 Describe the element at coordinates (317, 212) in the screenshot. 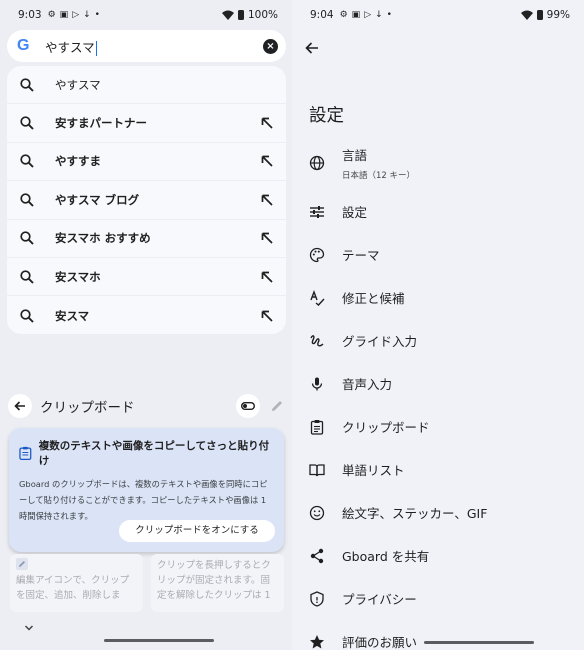

I see `sliders-icon` at that location.